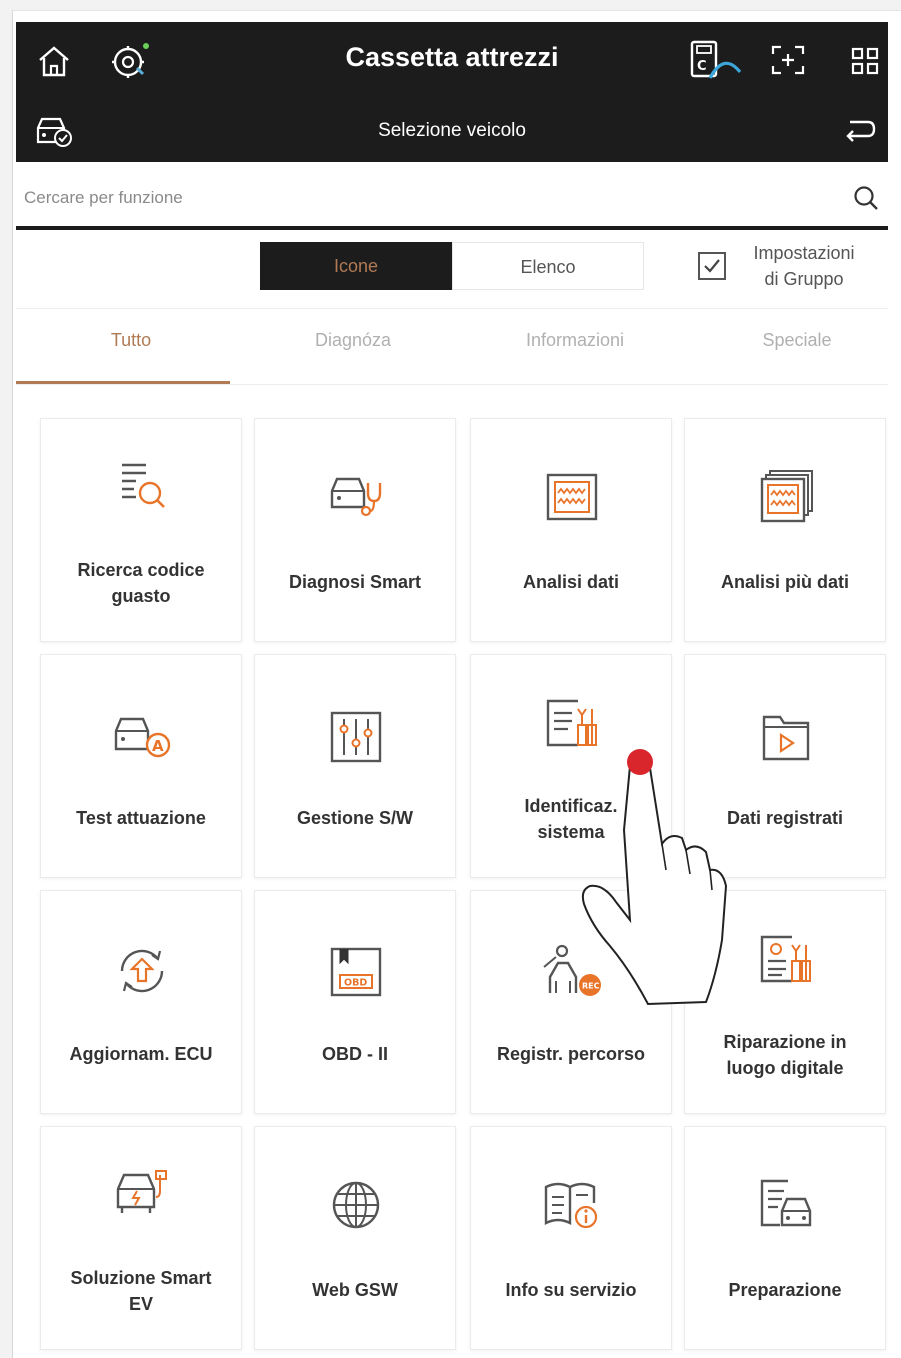  Describe the element at coordinates (575, 340) in the screenshot. I see `tab-informazioni: Informazioni` at that location.